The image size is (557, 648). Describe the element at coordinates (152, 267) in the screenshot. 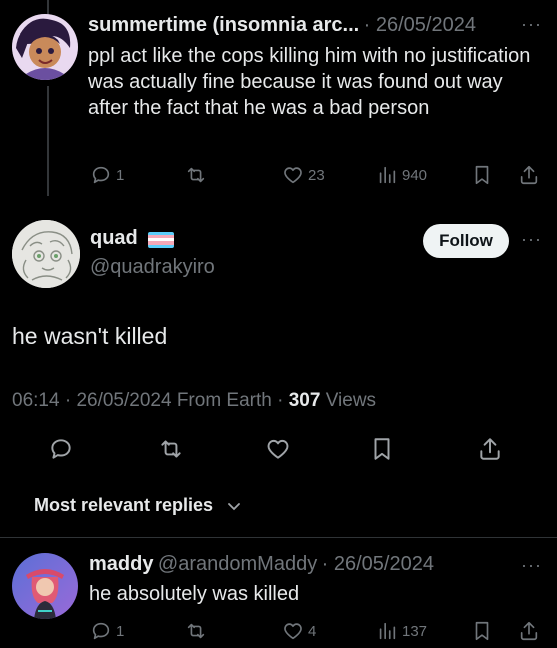

I see `main-handle: @quadrakyiro` at that location.